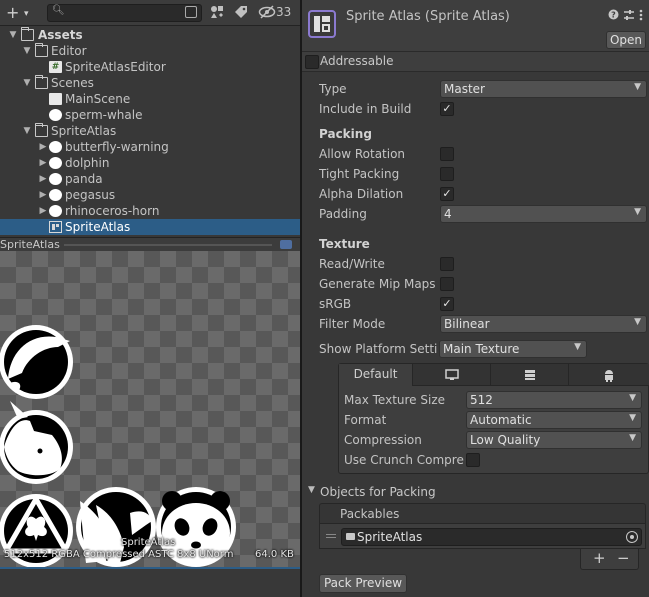 The width and height of the screenshot is (649, 597). Describe the element at coordinates (378, 492) in the screenshot. I see `objects-for-packing-label: Objects for Packing` at that location.